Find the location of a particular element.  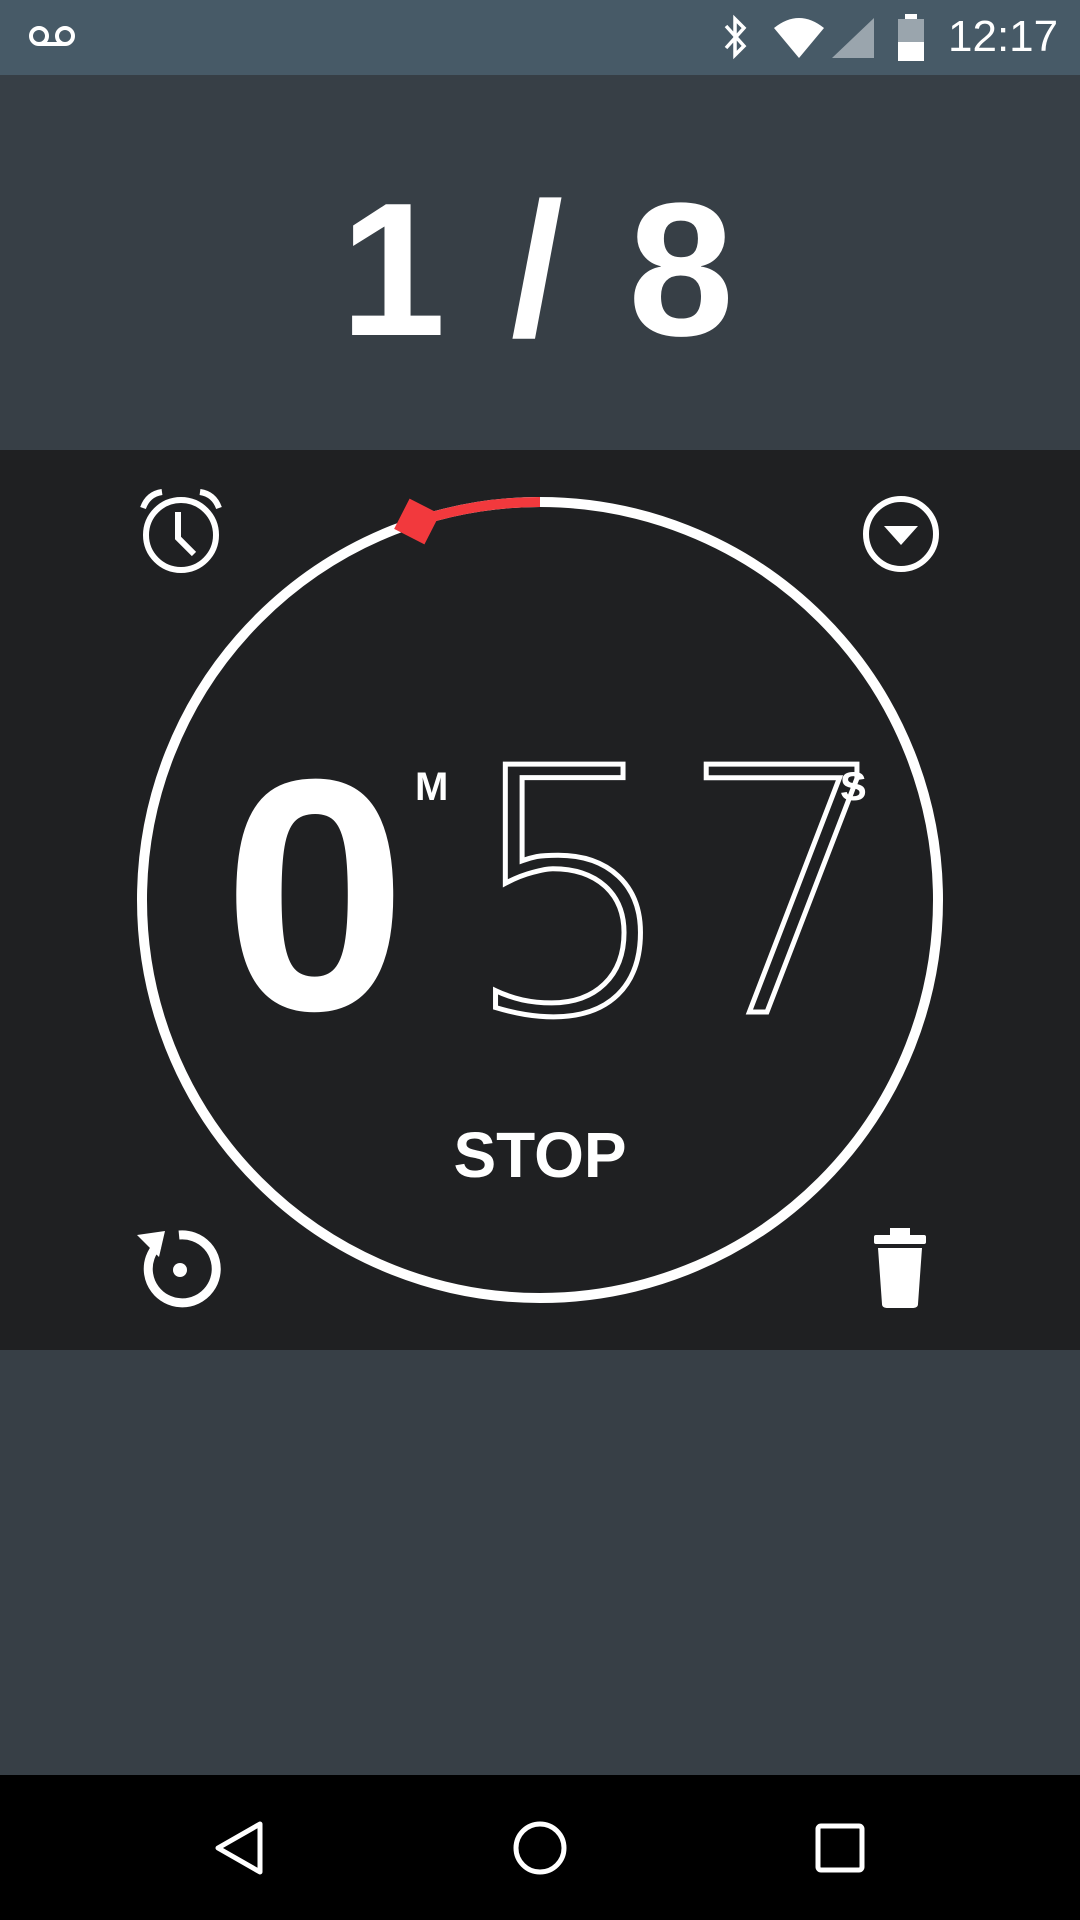

recents-icon is located at coordinates (840, 1847).